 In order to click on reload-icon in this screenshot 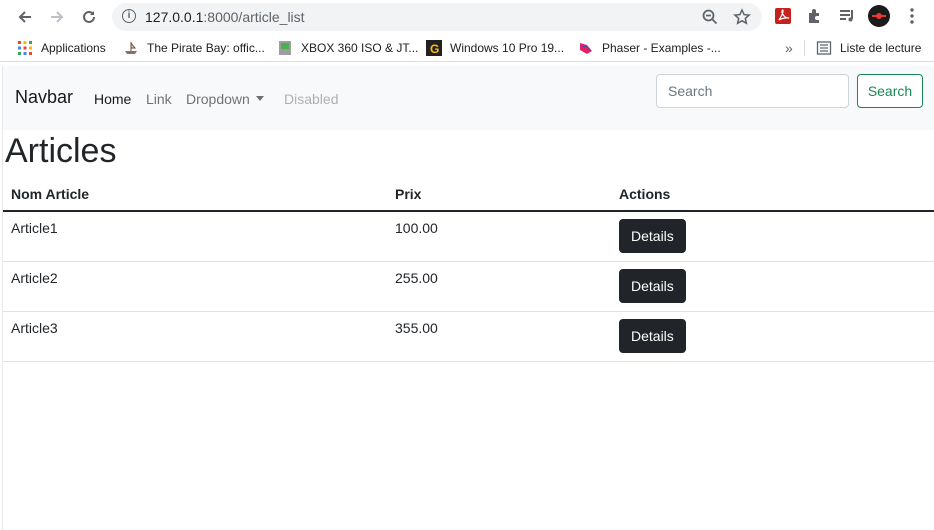, I will do `click(89, 17)`.